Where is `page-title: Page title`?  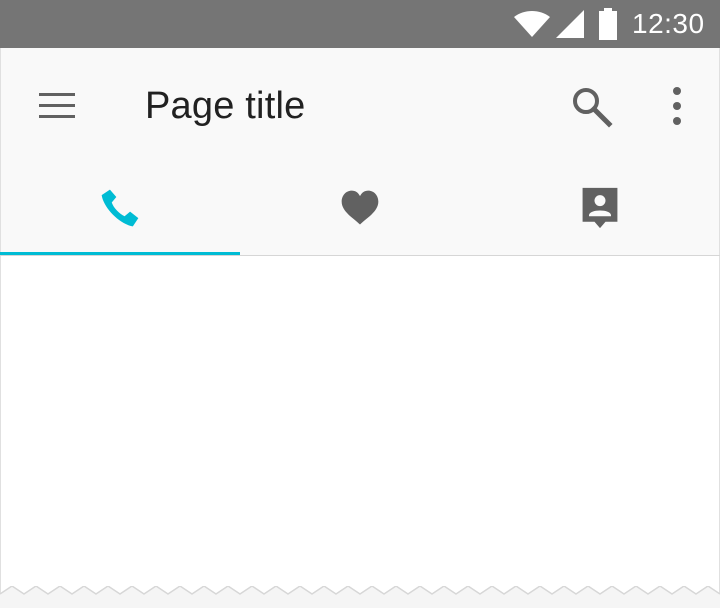 page-title: Page title is located at coordinates (225, 106).